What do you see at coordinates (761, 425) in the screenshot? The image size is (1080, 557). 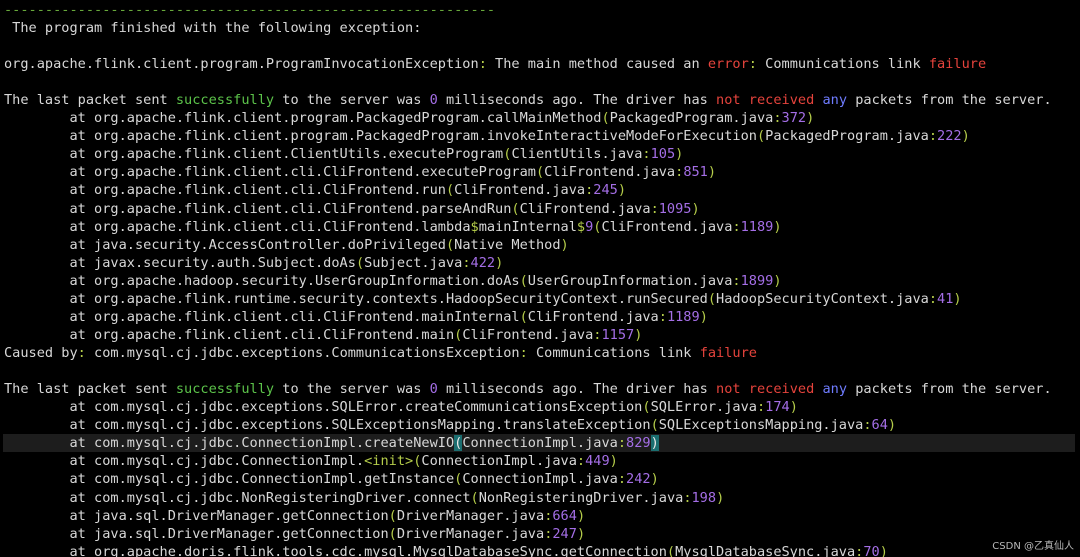 I see `stack-frame-file: SQLExceptionsMapping.java` at bounding box center [761, 425].